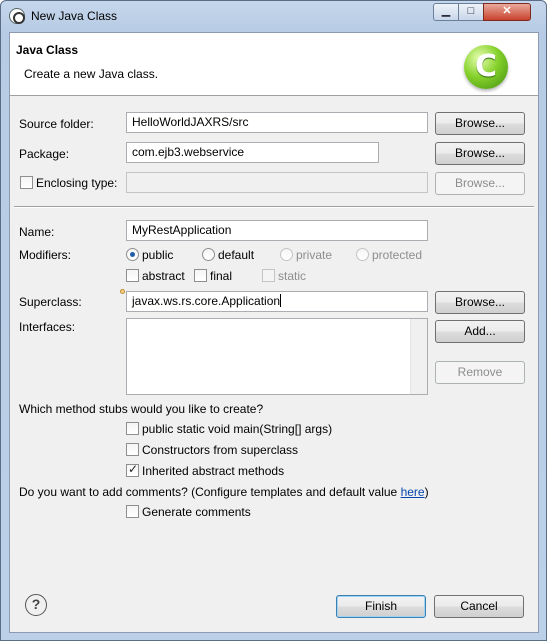 The image size is (547, 641). What do you see at coordinates (163, 276) in the screenshot?
I see `modifier-abstract-label: abstract` at bounding box center [163, 276].